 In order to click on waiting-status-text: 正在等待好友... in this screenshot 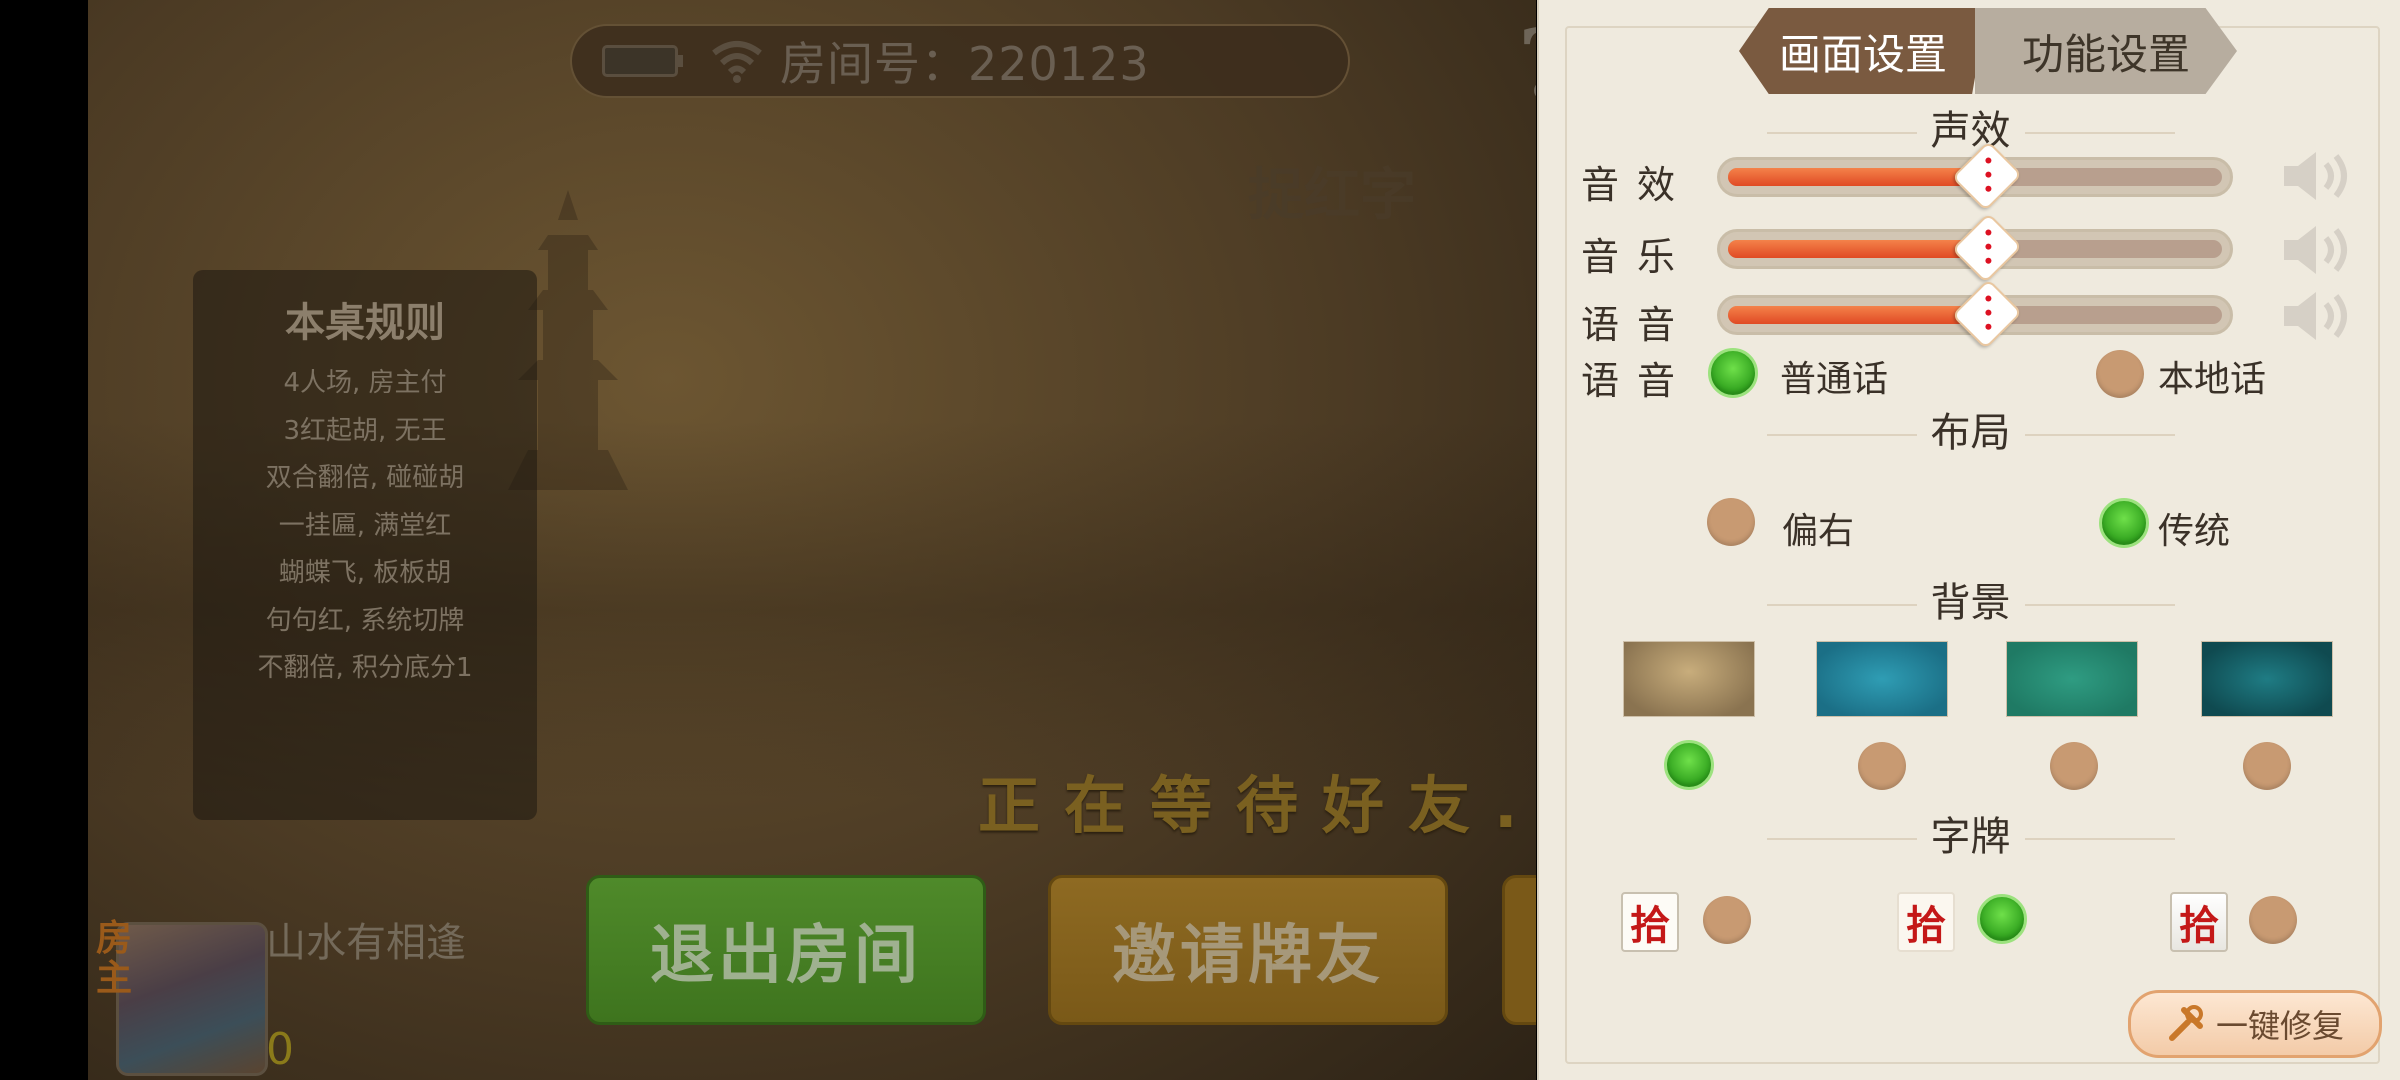, I will do `click(1257, 805)`.